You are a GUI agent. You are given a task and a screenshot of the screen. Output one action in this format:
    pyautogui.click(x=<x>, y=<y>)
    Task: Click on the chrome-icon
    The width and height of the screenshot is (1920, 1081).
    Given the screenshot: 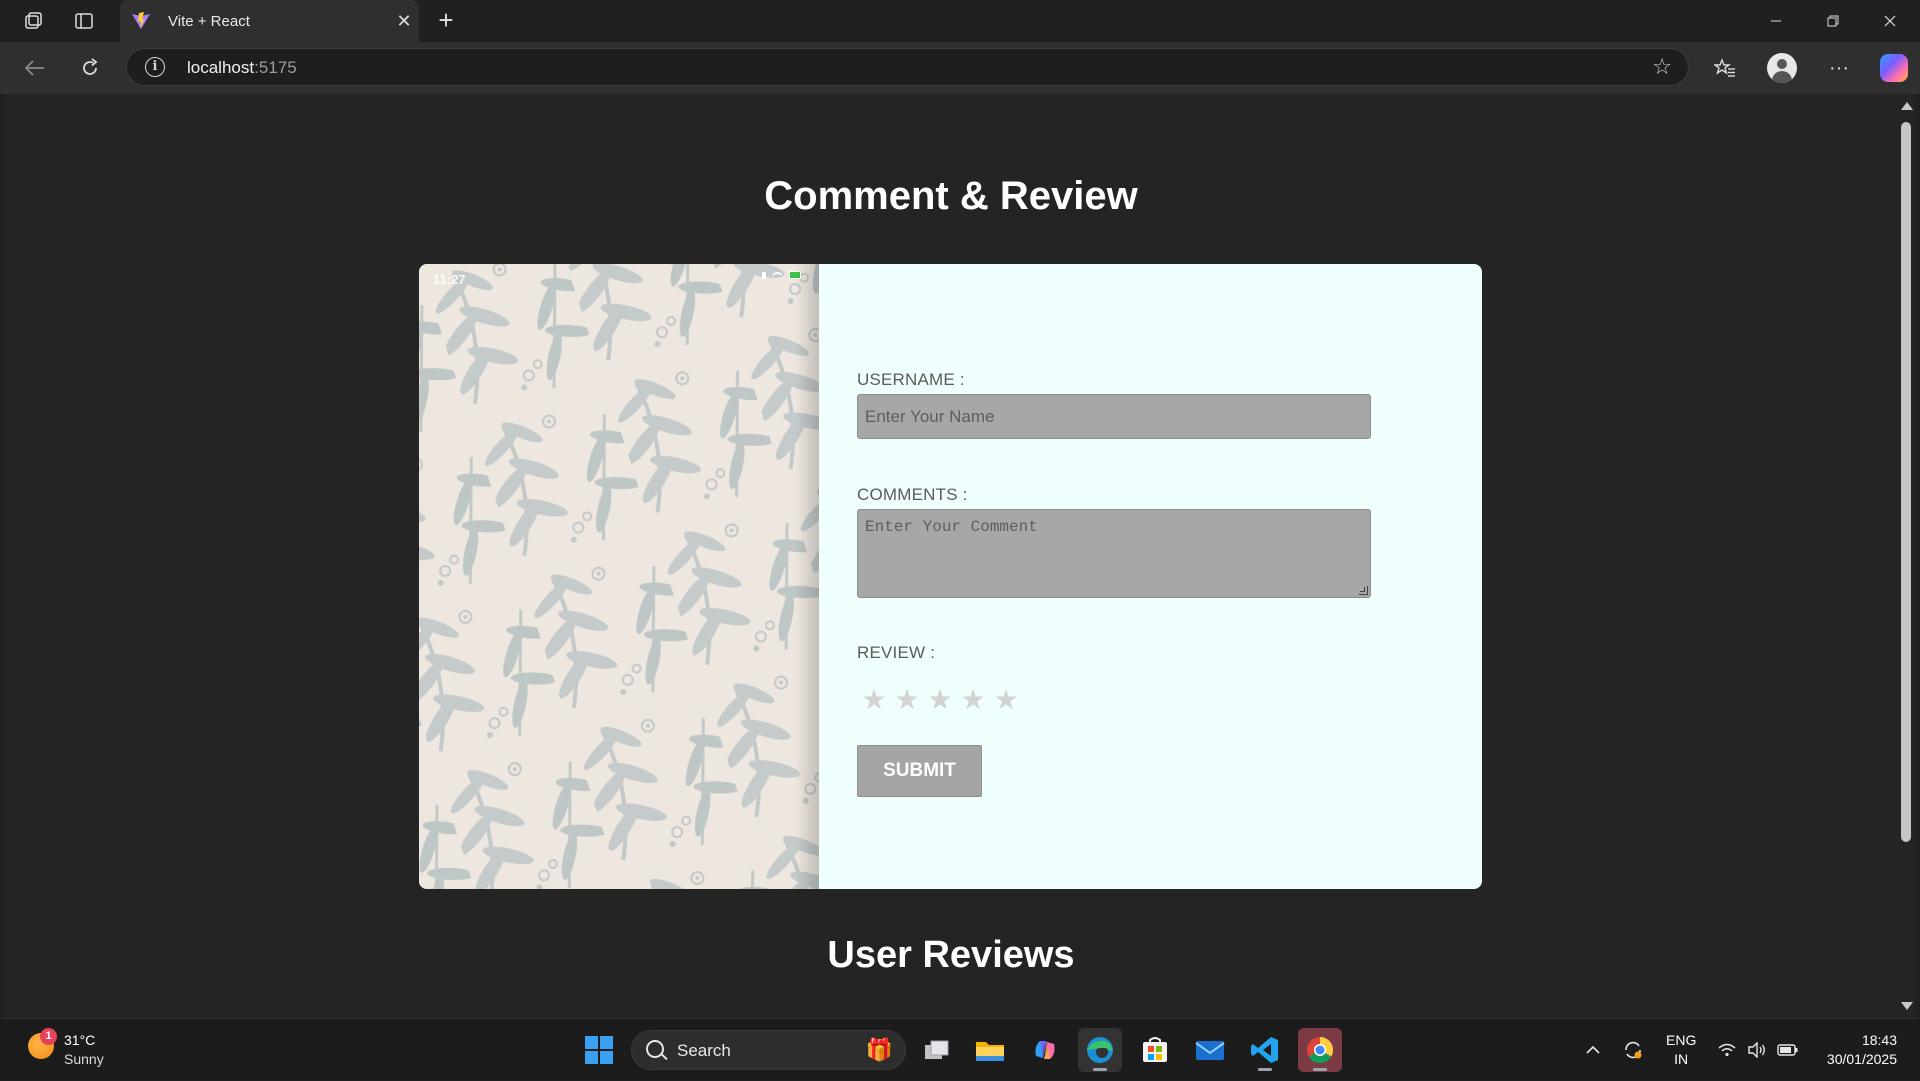 What is the action you would take?
    pyautogui.click(x=1320, y=1050)
    